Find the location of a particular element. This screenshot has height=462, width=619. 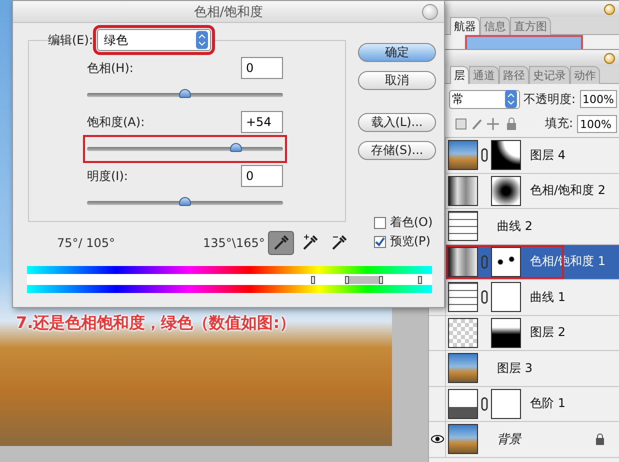

layer-name: 背景 is located at coordinates (509, 439).